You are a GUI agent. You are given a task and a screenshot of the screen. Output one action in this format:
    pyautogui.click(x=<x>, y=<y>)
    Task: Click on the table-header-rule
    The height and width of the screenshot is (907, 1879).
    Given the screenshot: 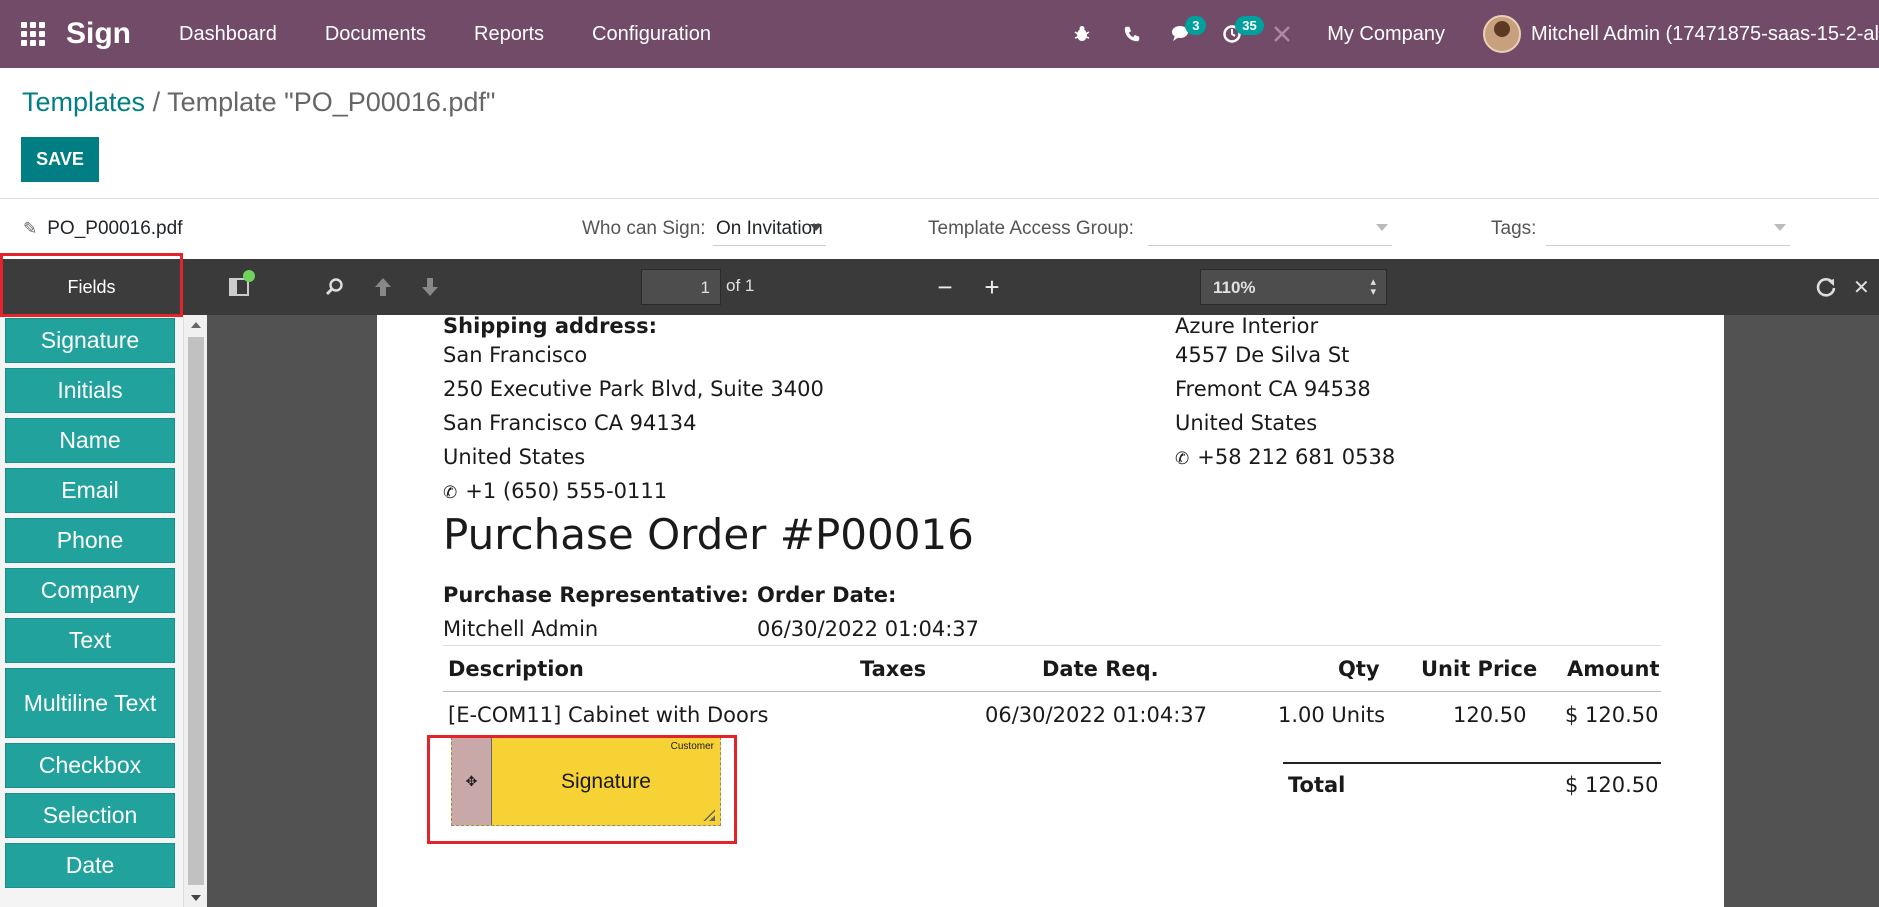 What is the action you would take?
    pyautogui.click(x=1052, y=691)
    